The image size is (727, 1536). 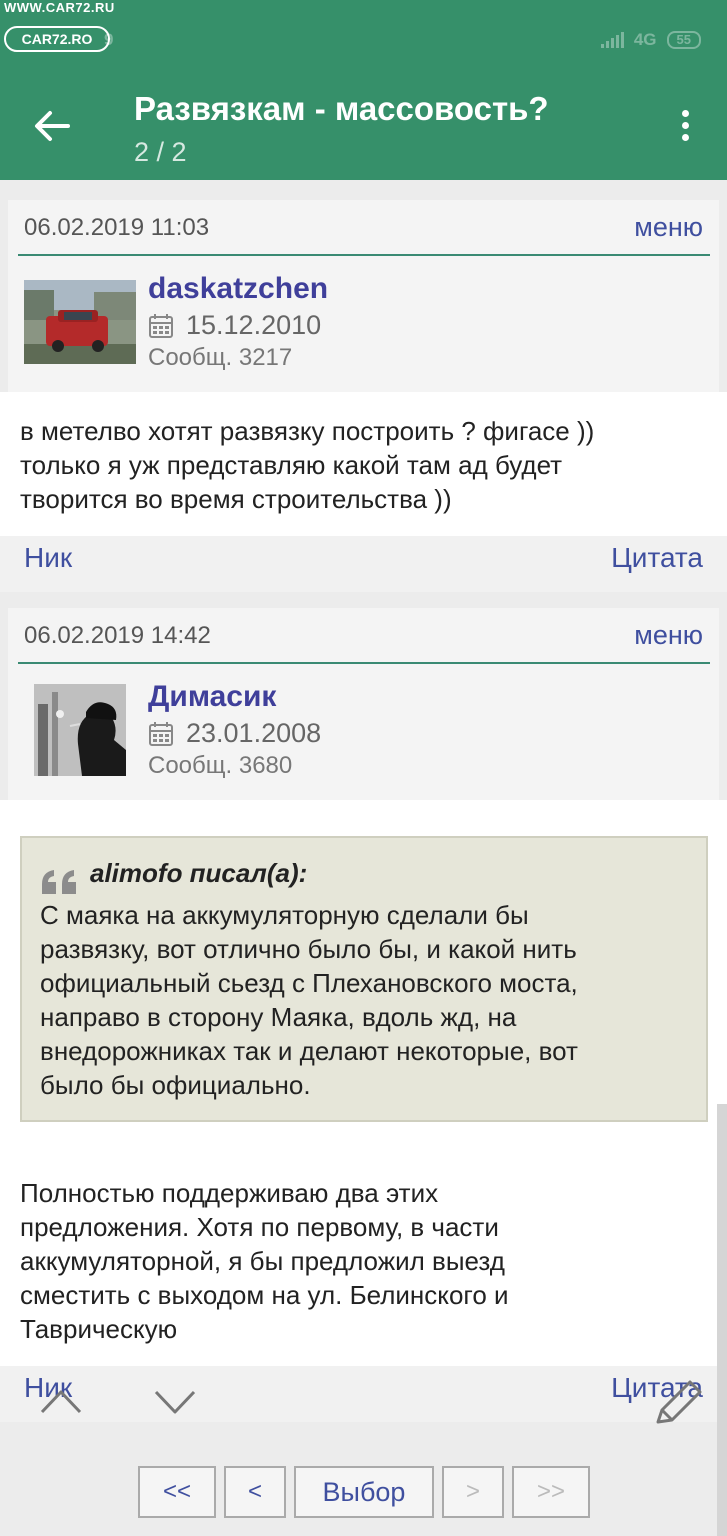 I want to click on author-registered: 15.12.2010, so click(x=234, y=325).